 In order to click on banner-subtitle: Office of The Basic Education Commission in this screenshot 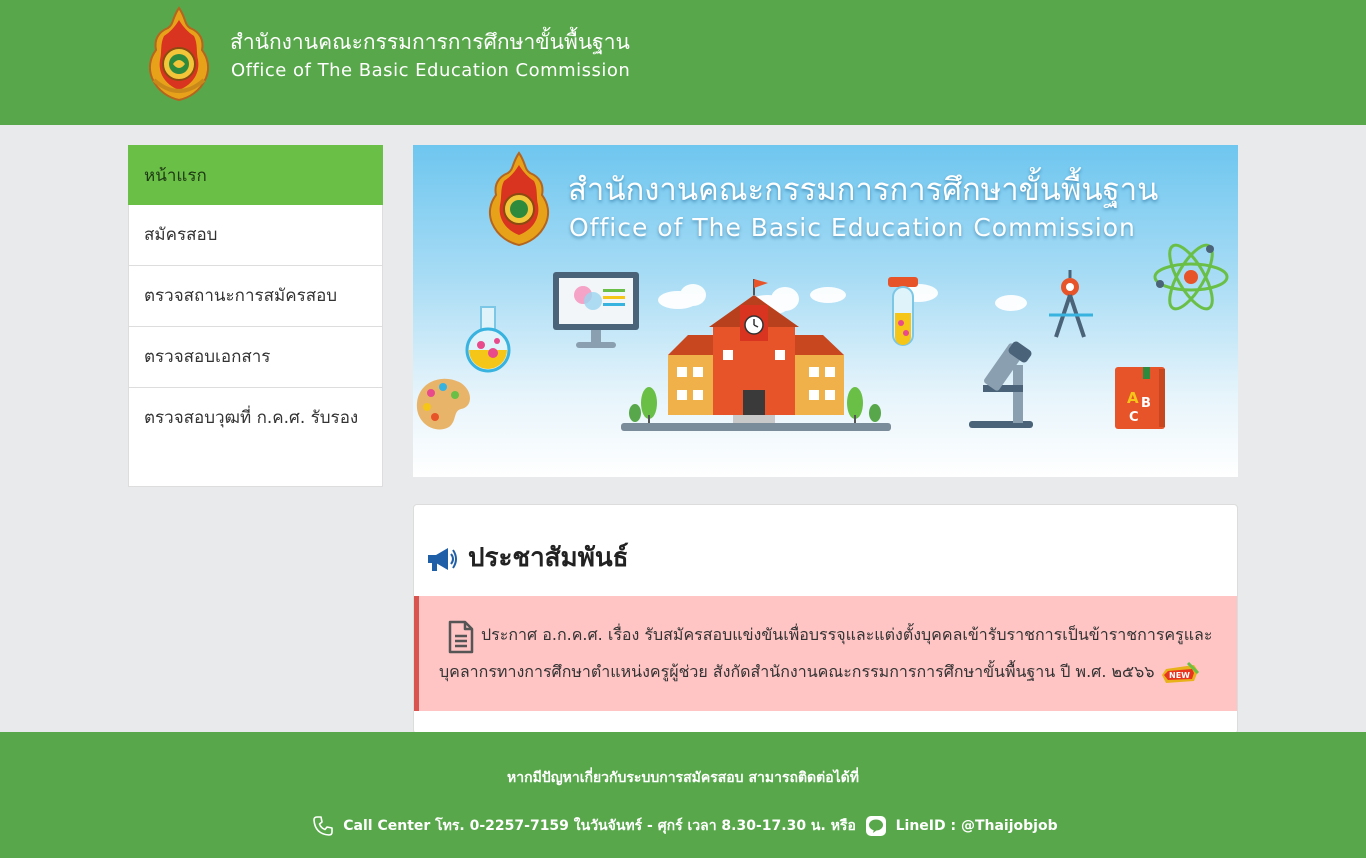, I will do `click(852, 227)`.